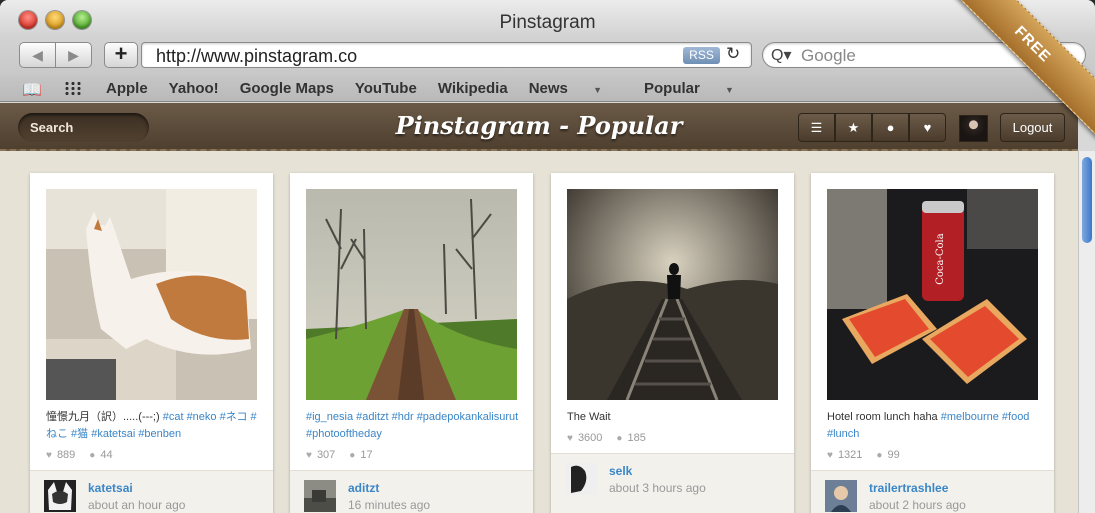 Image resolution: width=1095 pixels, height=513 pixels. I want to click on username: aditzt, so click(363, 488).